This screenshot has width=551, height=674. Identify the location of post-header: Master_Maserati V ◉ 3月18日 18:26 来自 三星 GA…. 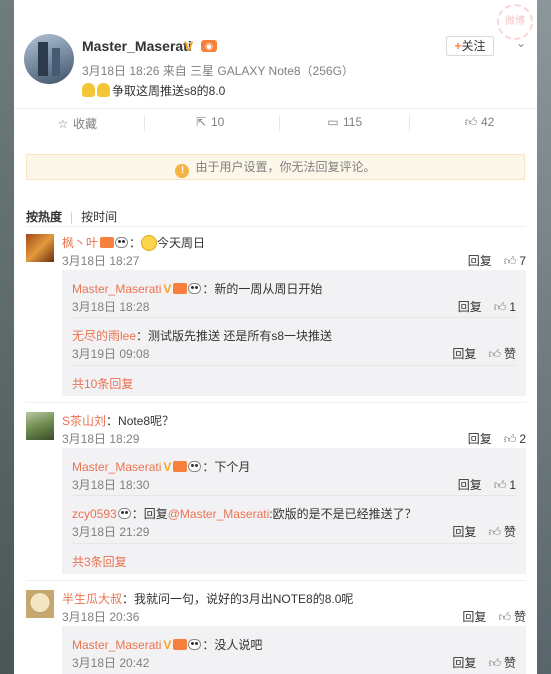
(275, 53).